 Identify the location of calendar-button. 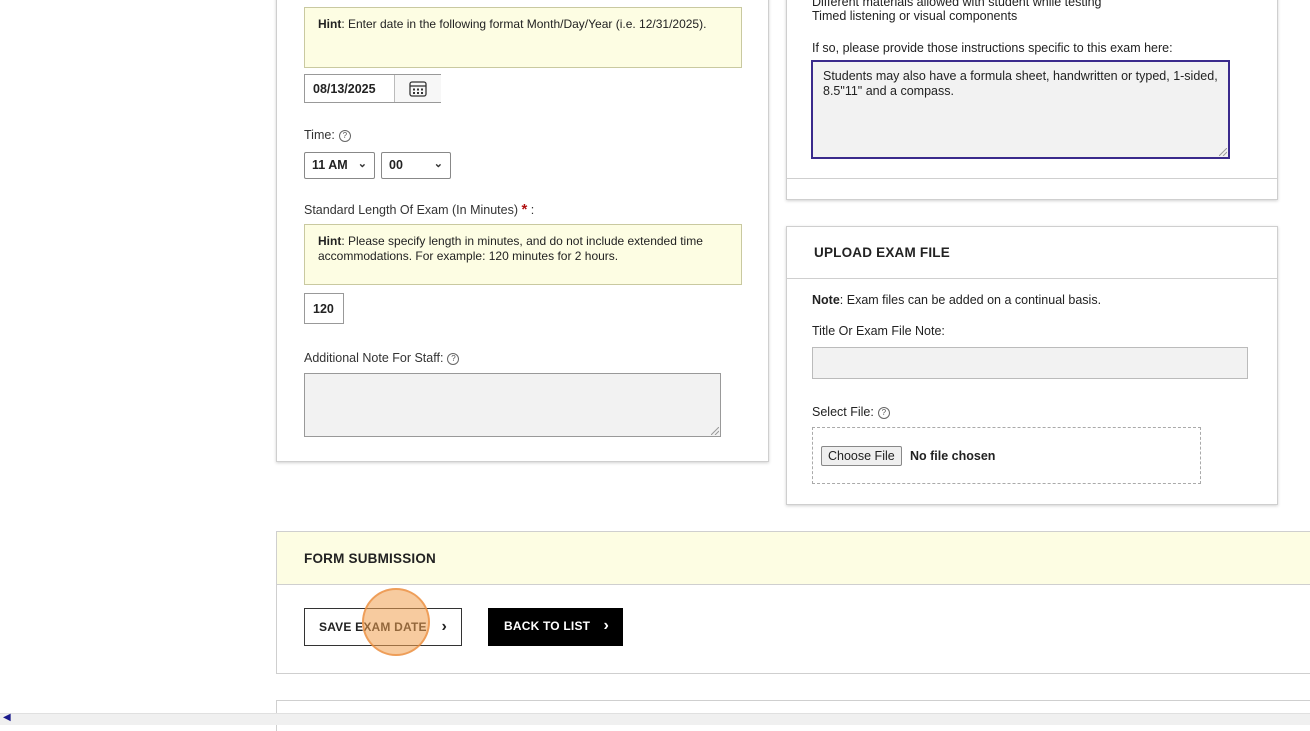
(417, 88).